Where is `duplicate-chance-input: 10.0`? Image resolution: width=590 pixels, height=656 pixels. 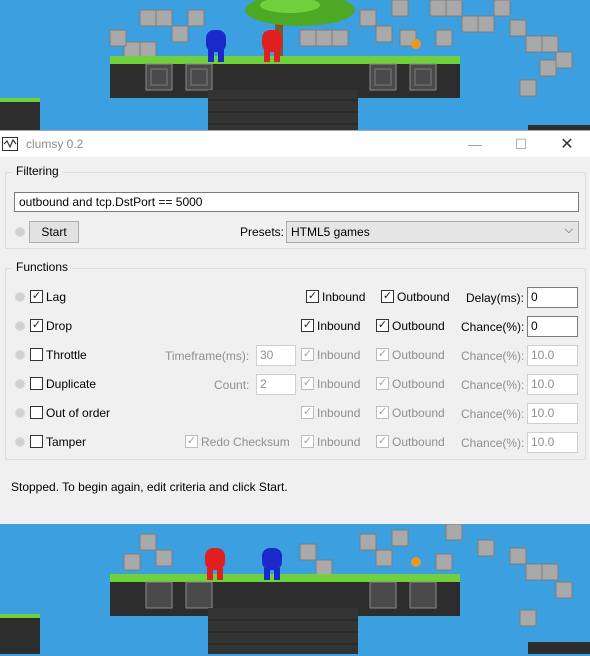 duplicate-chance-input: 10.0 is located at coordinates (552, 384).